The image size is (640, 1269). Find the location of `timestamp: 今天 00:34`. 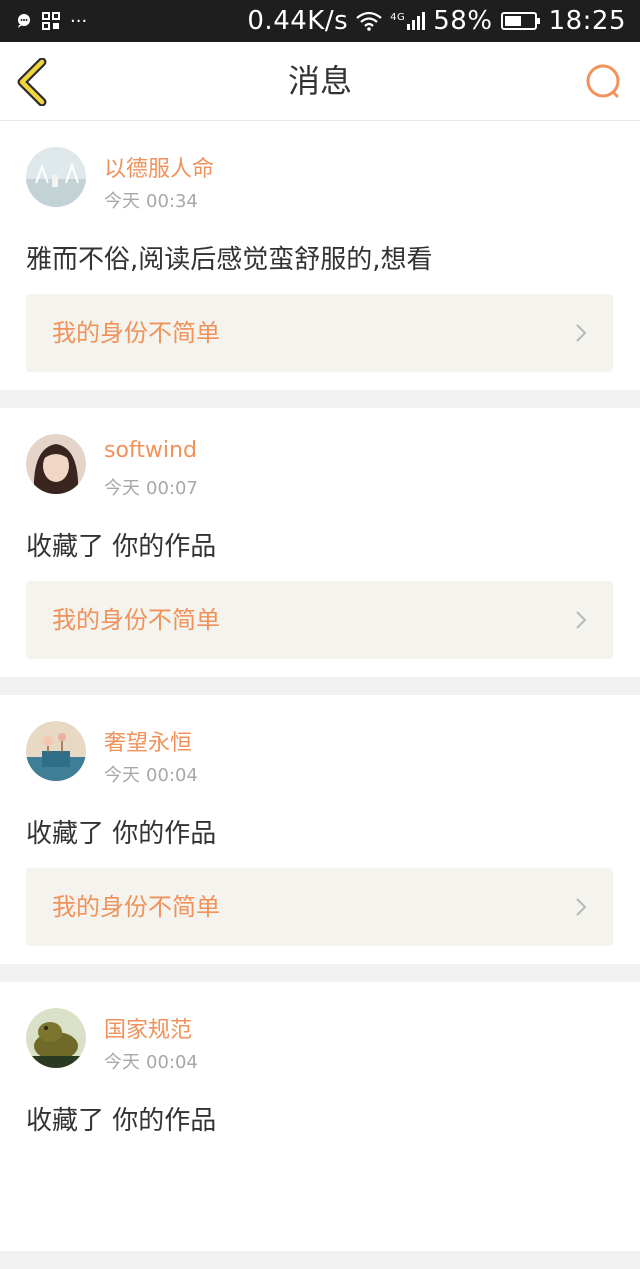

timestamp: 今天 00:34 is located at coordinates (151, 200).